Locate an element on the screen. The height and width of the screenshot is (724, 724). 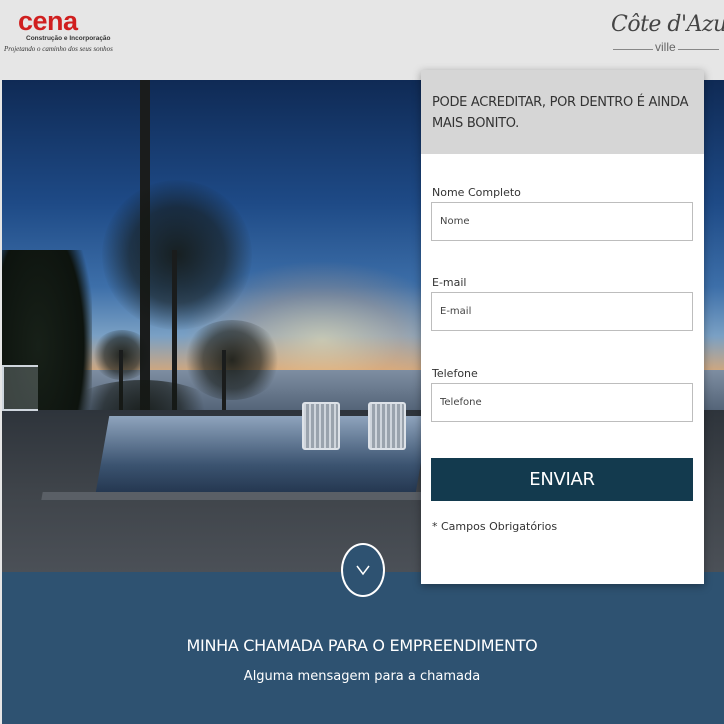
scroll-down-button is located at coordinates (363, 570).